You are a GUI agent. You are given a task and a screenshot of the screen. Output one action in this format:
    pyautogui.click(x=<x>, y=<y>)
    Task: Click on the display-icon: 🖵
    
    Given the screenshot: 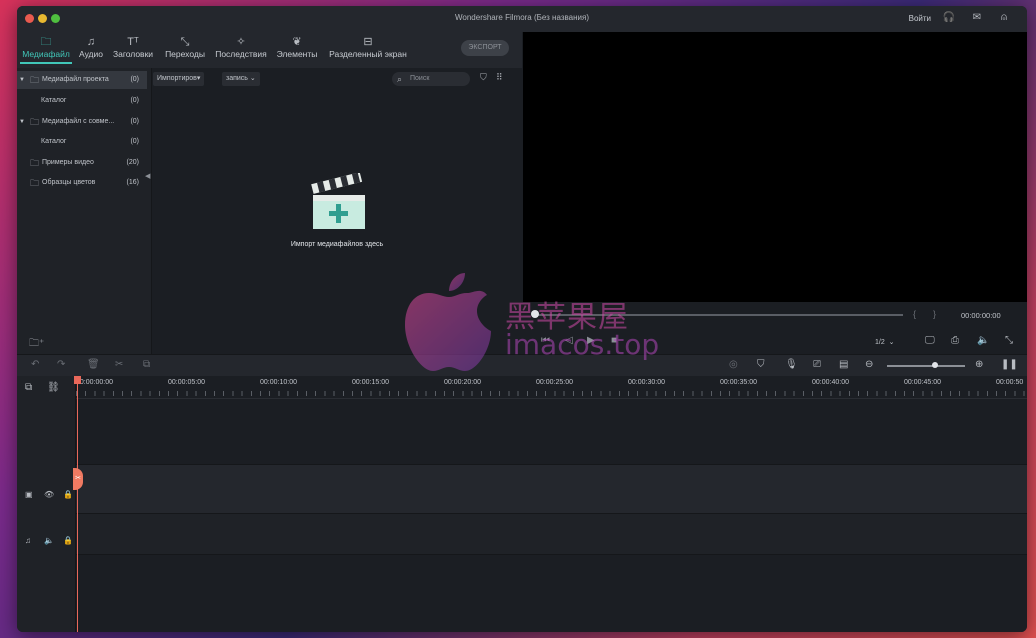 What is the action you would take?
    pyautogui.click(x=930, y=340)
    